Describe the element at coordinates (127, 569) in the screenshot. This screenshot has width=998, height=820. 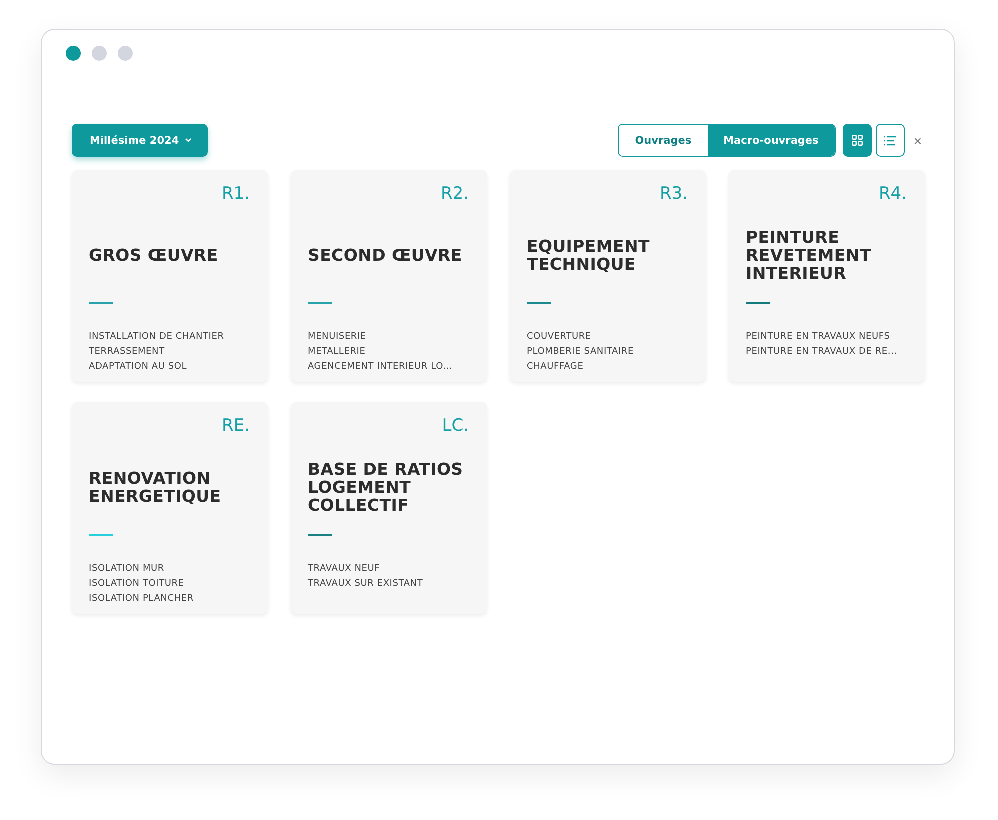
I see `card-subitem: ISOLATION MUR` at that location.